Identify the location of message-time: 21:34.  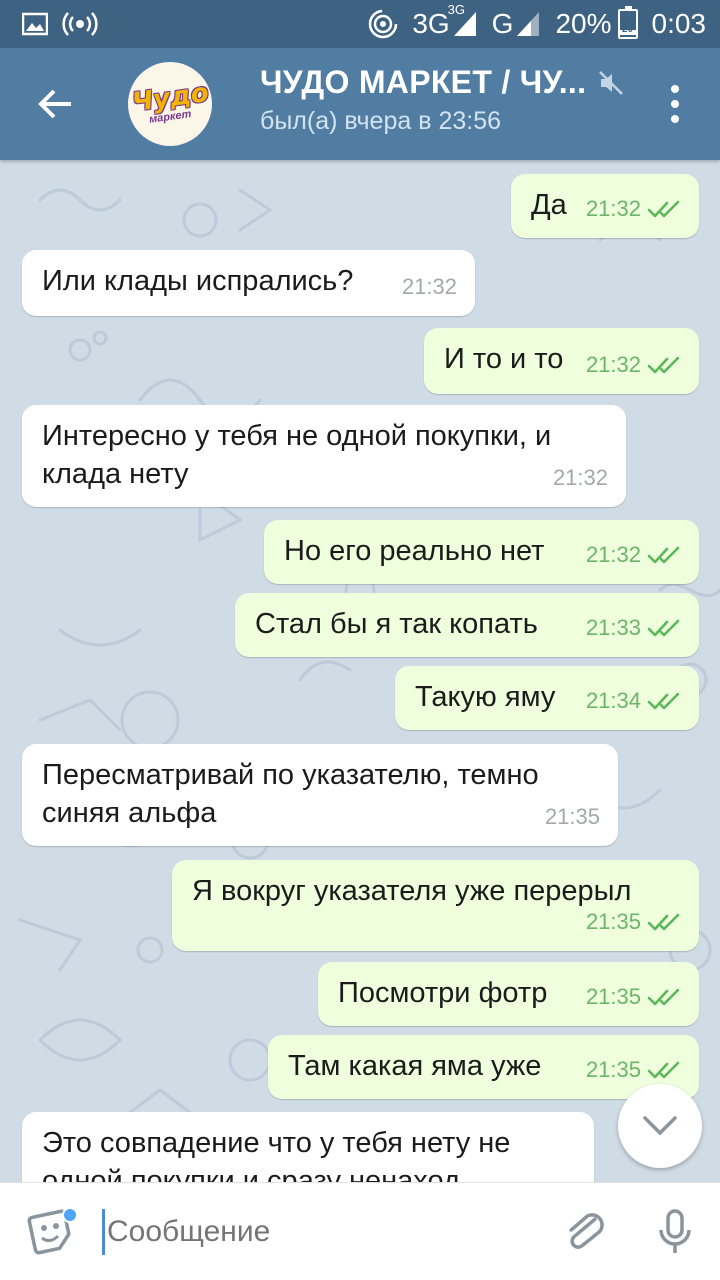
(613, 700).